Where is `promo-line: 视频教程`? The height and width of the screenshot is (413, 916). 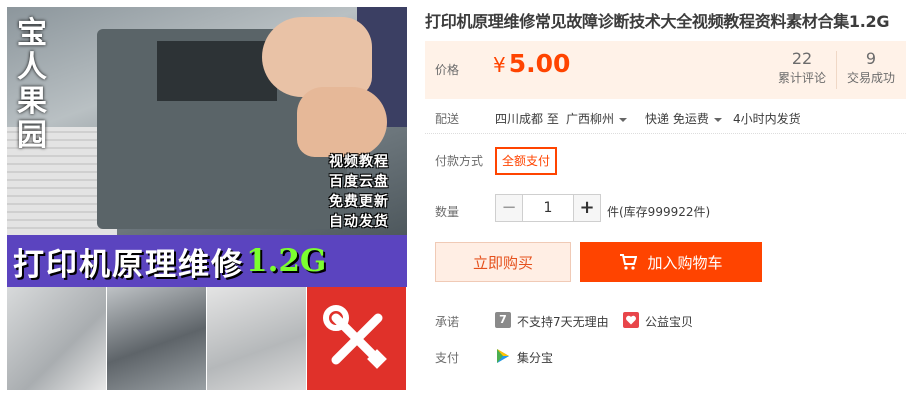
promo-line: 视频教程 is located at coordinates (359, 162).